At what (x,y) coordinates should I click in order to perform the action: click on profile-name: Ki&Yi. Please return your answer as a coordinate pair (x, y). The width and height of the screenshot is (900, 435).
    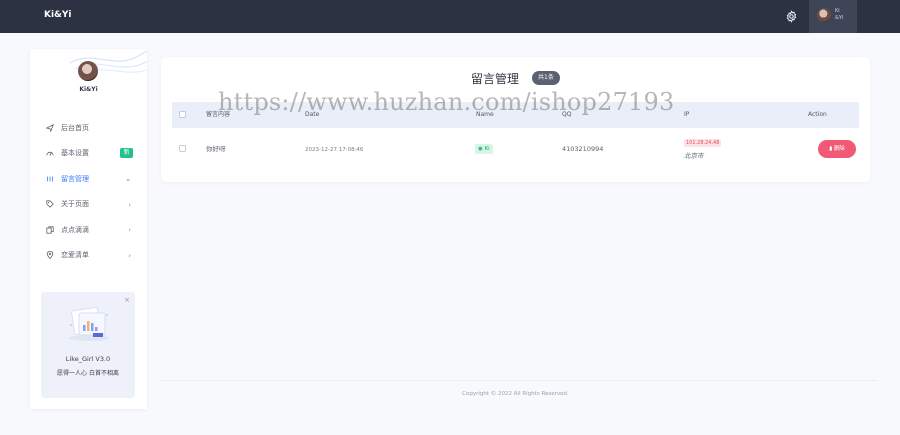
    Looking at the image, I should click on (88, 89).